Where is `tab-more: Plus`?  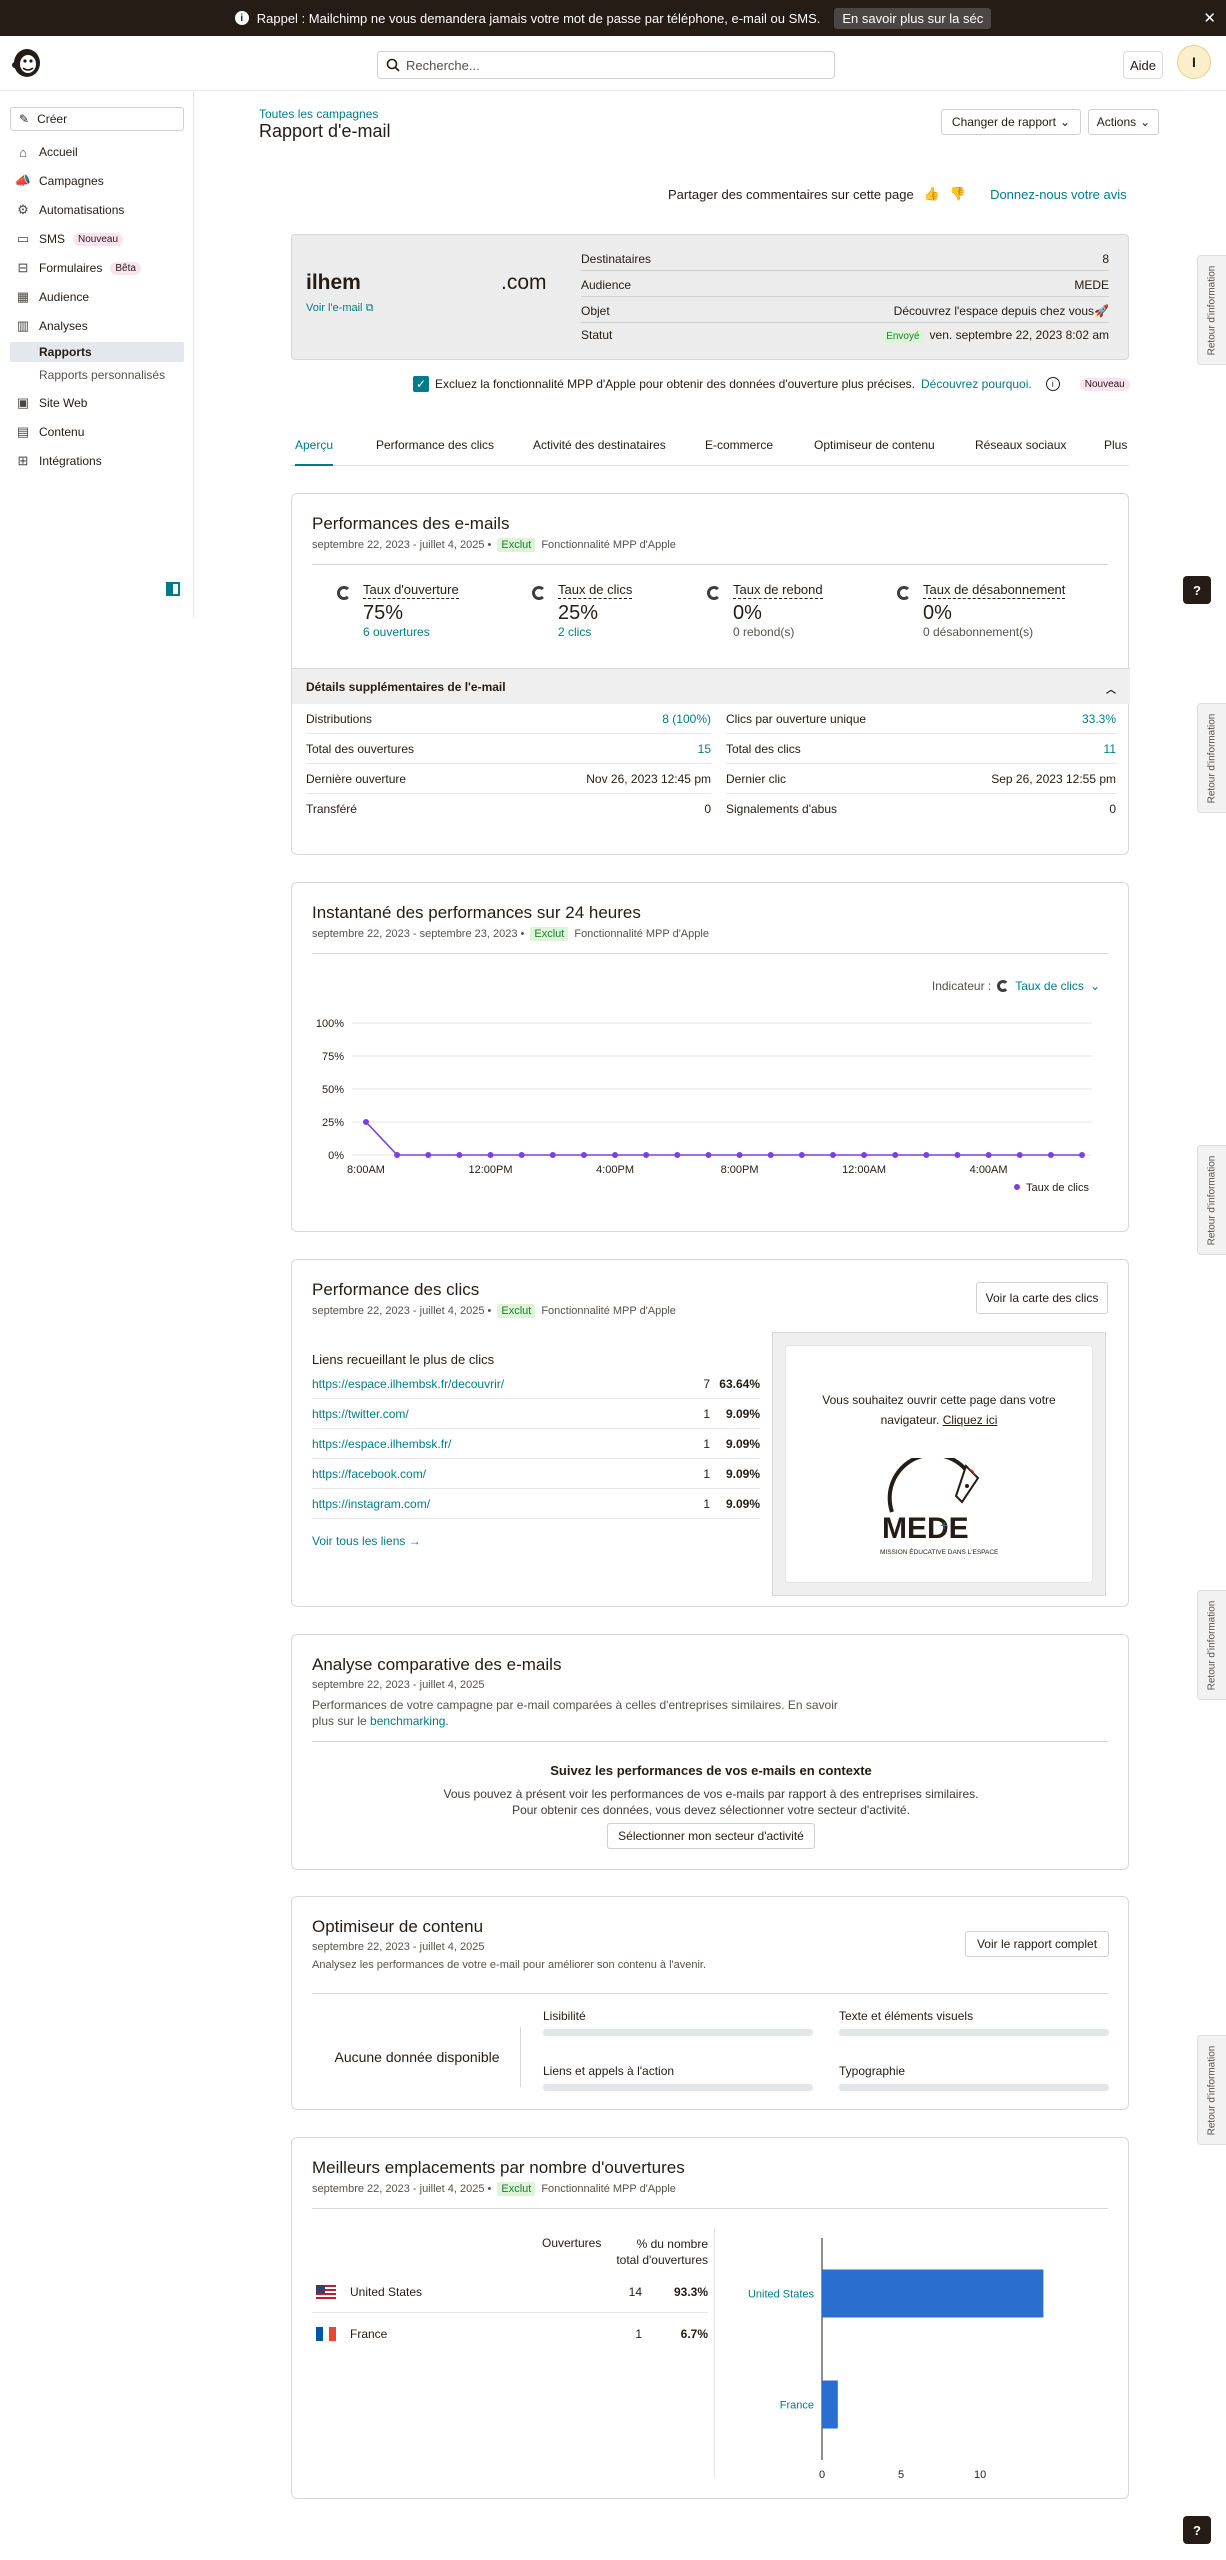 tab-more: Plus is located at coordinates (1115, 452).